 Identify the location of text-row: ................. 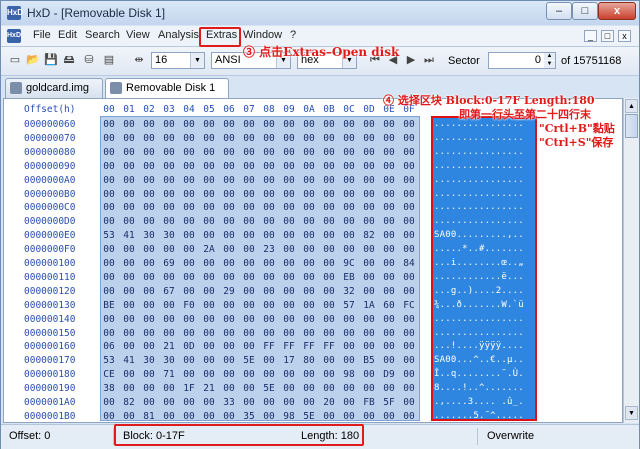
(479, 138).